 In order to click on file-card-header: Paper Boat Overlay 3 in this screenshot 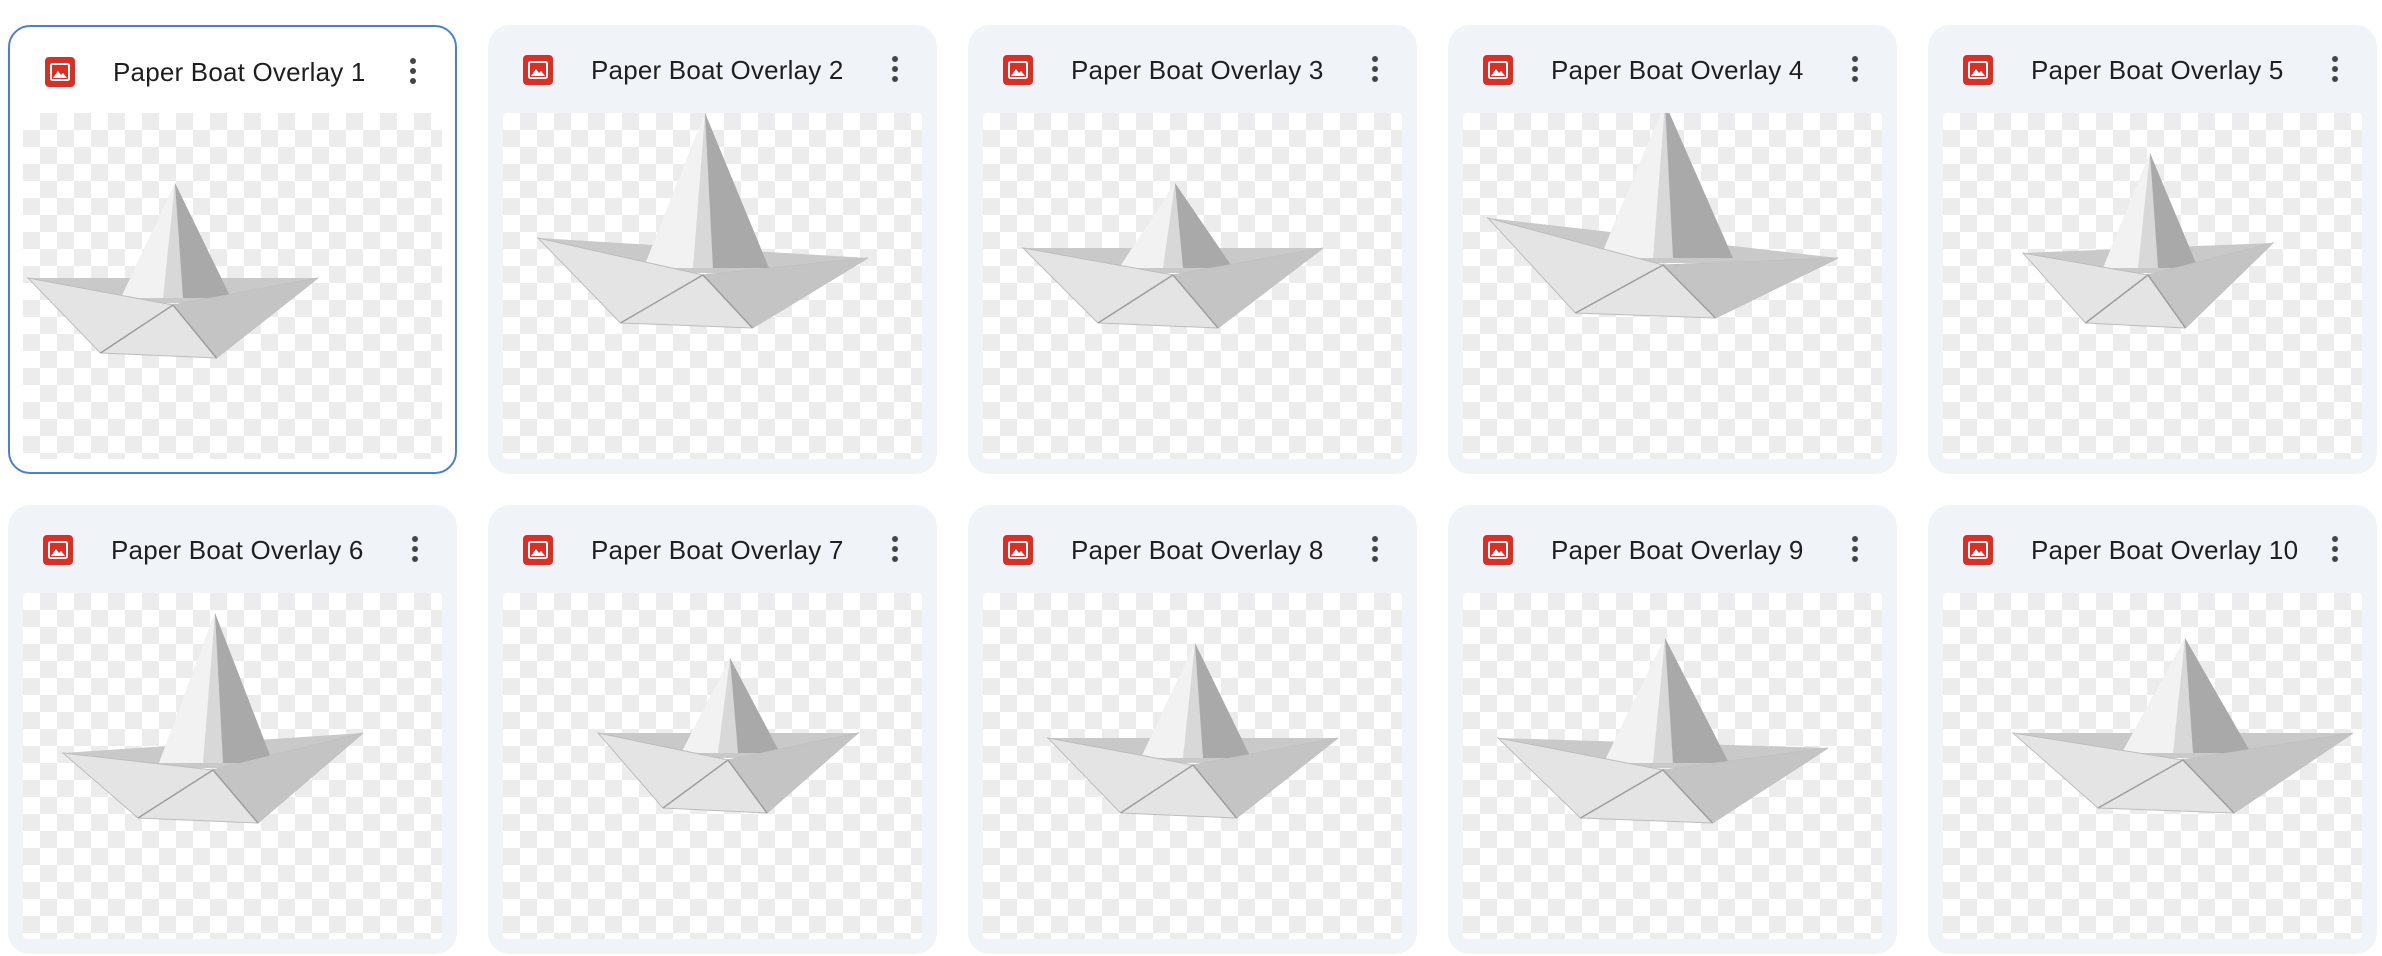, I will do `click(1192, 69)`.